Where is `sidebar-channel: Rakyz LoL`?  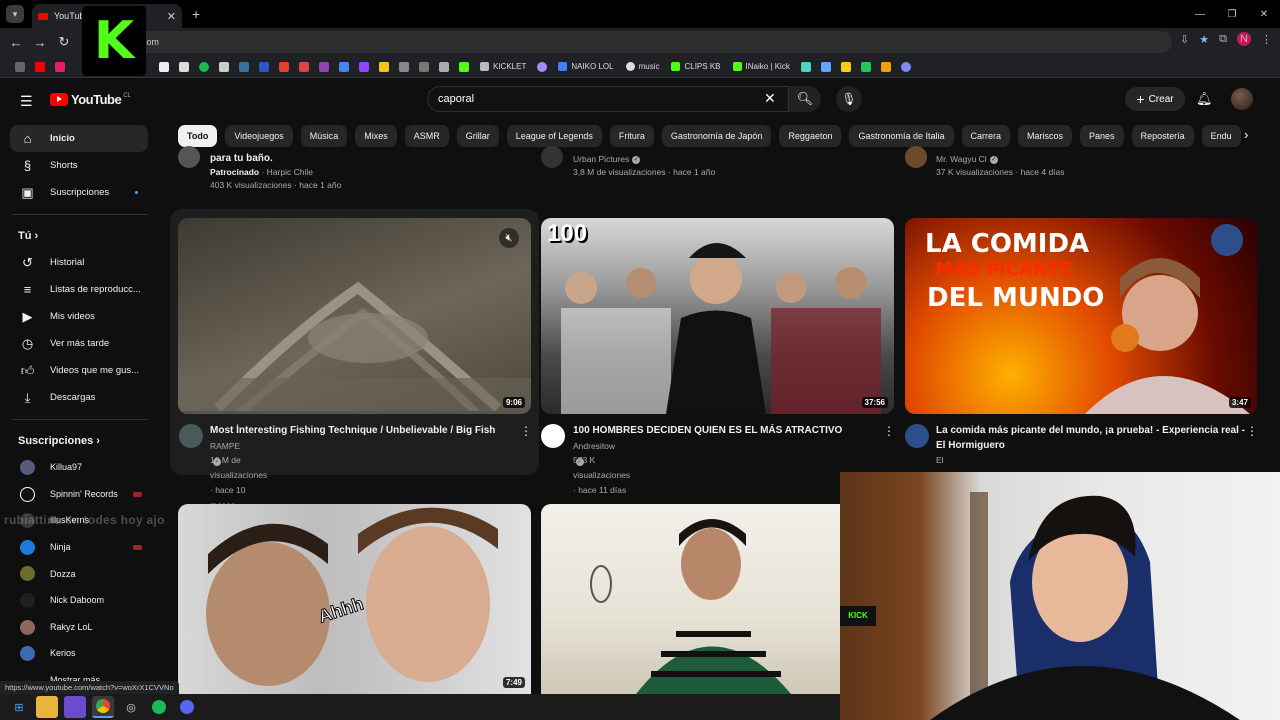 sidebar-channel: Rakyz LoL is located at coordinates (79, 627).